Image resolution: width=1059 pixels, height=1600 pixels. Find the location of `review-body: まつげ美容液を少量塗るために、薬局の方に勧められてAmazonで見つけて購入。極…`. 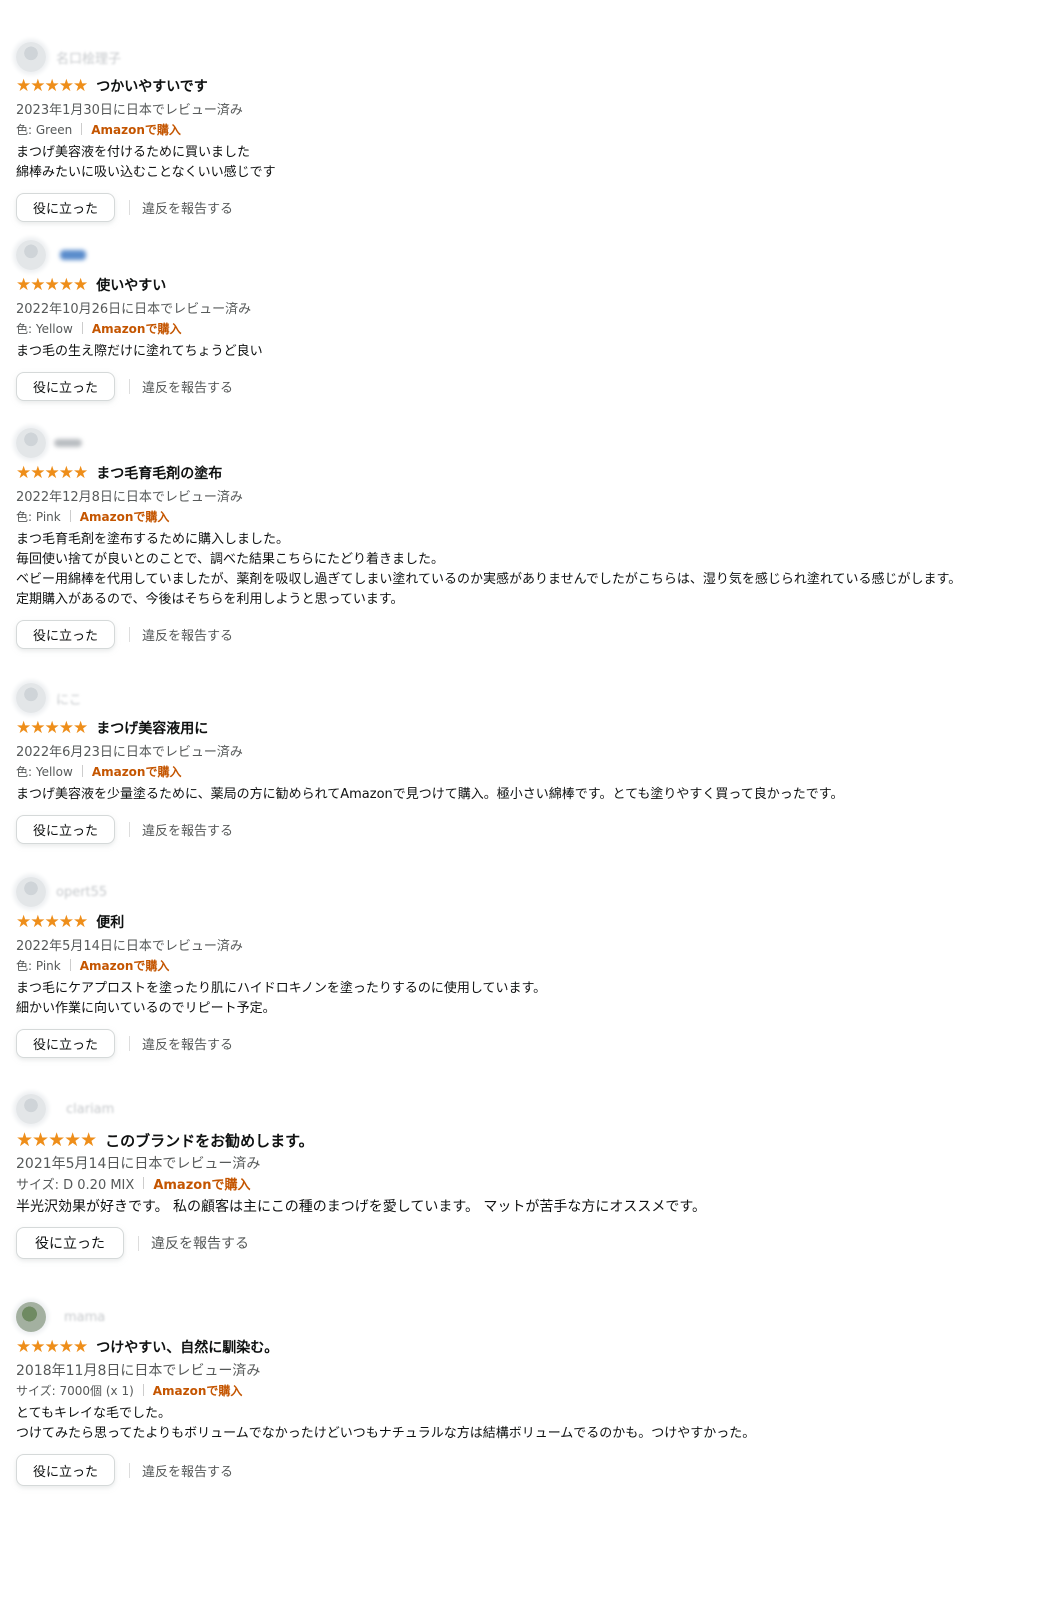

review-body: まつげ美容液を少量塗るために、薬局の方に勧められてAmazonで見つけて購入。極… is located at coordinates (531, 795).